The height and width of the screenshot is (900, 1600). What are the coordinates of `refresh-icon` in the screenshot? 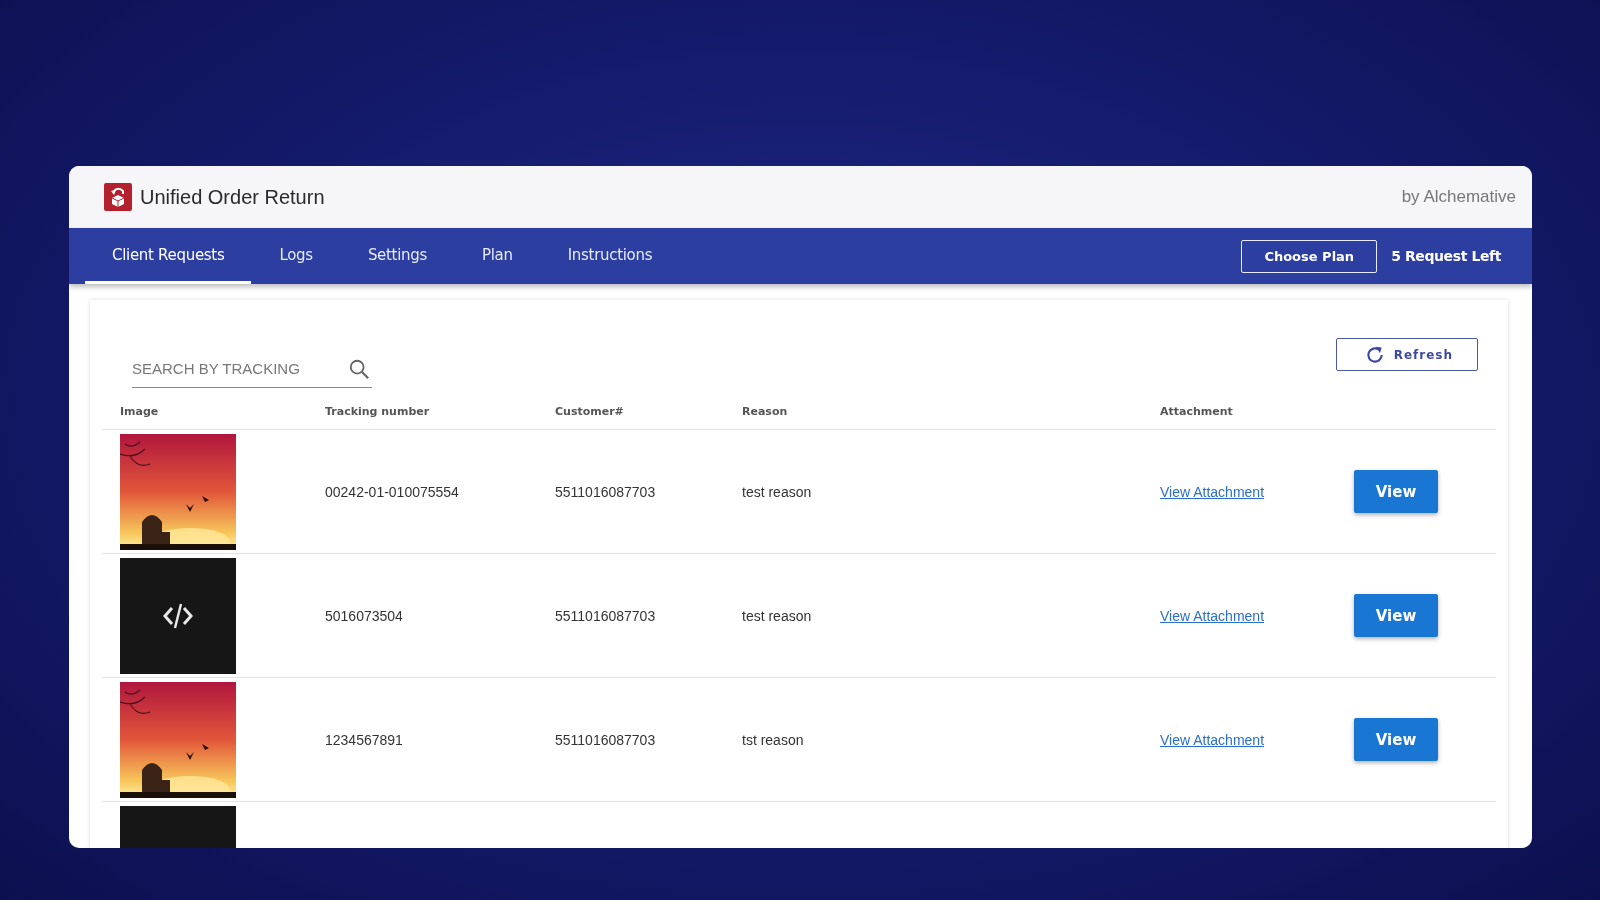 It's located at (1374, 354).